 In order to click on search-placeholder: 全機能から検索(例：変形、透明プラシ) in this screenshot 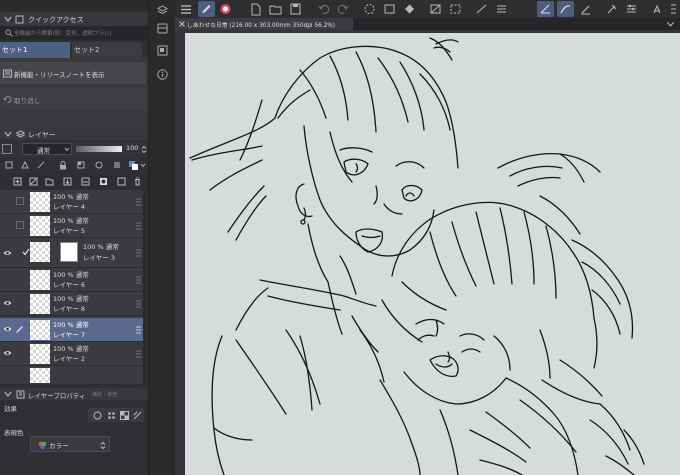, I will do `click(79, 33)`.